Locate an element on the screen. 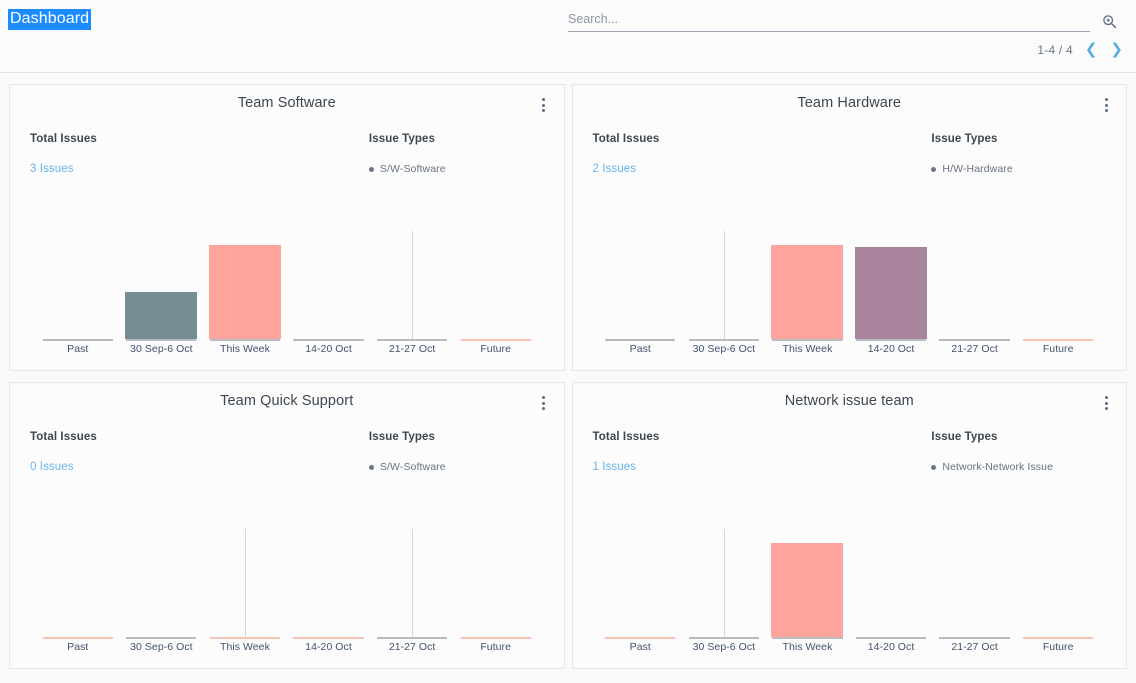  chevron-left-icon: ❮ is located at coordinates (1091, 49).